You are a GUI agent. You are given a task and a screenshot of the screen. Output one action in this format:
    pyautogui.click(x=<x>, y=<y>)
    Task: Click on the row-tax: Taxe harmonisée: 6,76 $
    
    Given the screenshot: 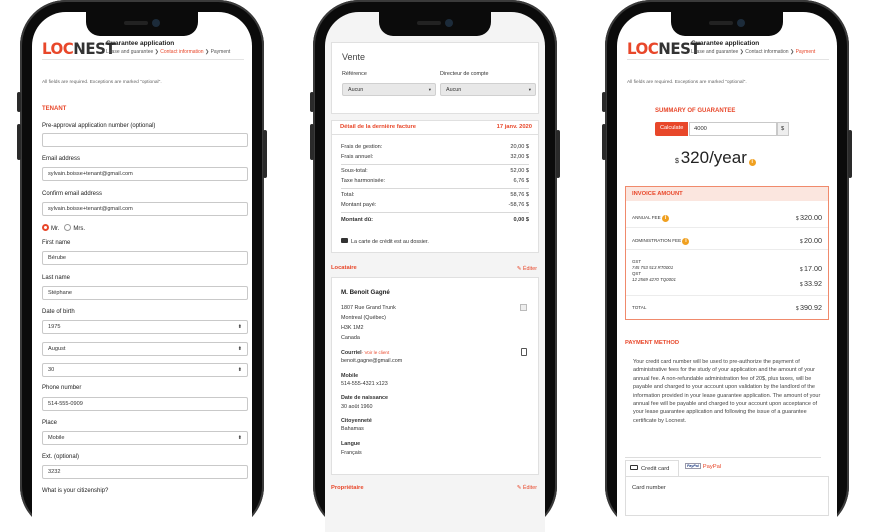 What is the action you would take?
    pyautogui.click(x=435, y=181)
    